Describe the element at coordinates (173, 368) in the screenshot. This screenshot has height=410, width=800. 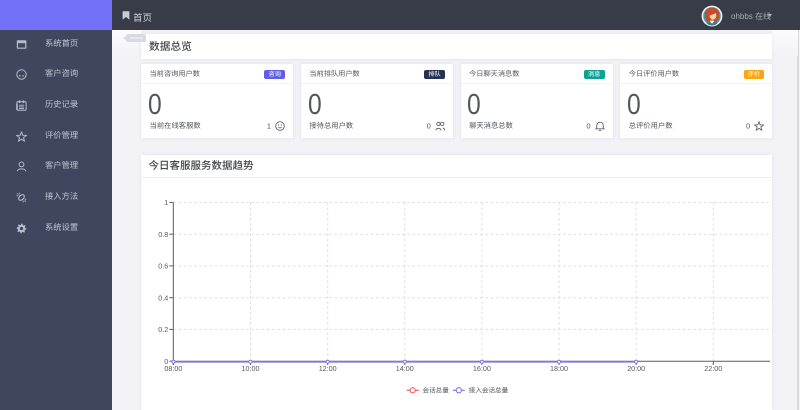
I see `svg-text: 08:00` at that location.